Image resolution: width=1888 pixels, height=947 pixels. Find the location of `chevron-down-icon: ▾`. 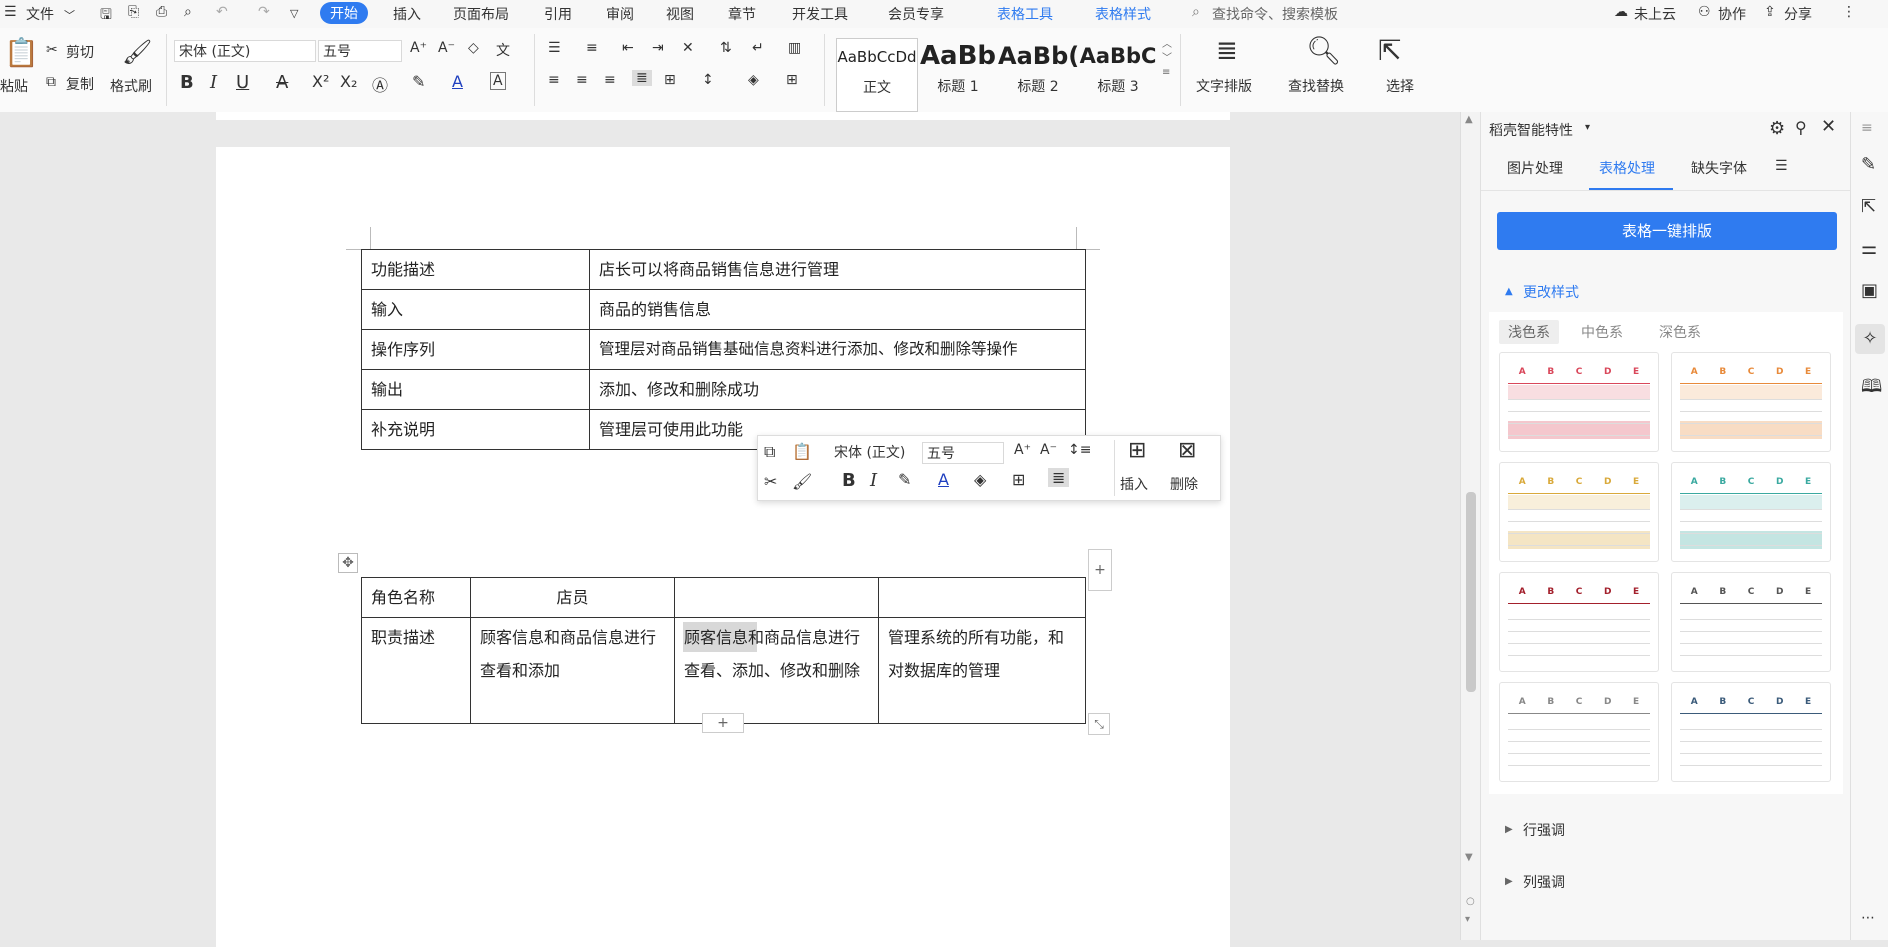

chevron-down-icon: ▾ is located at coordinates (1587, 127).